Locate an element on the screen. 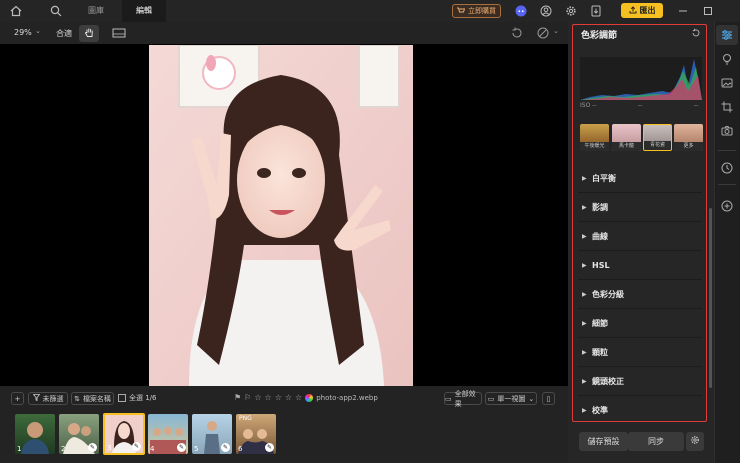  gear-icon is located at coordinates (571, 11).